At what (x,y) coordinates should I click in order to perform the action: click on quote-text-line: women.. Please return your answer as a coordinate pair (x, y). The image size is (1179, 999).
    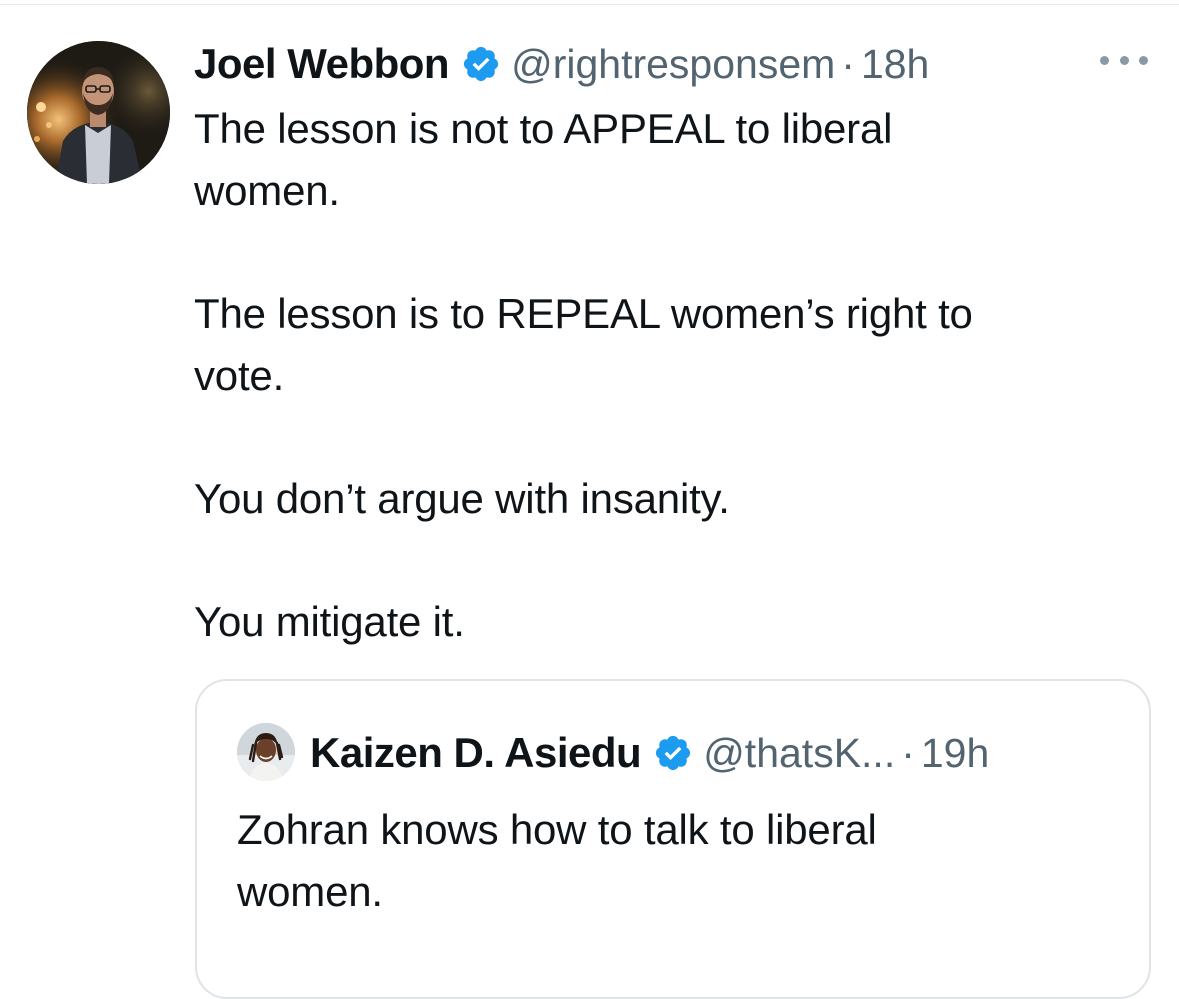
    Looking at the image, I should click on (310, 891).